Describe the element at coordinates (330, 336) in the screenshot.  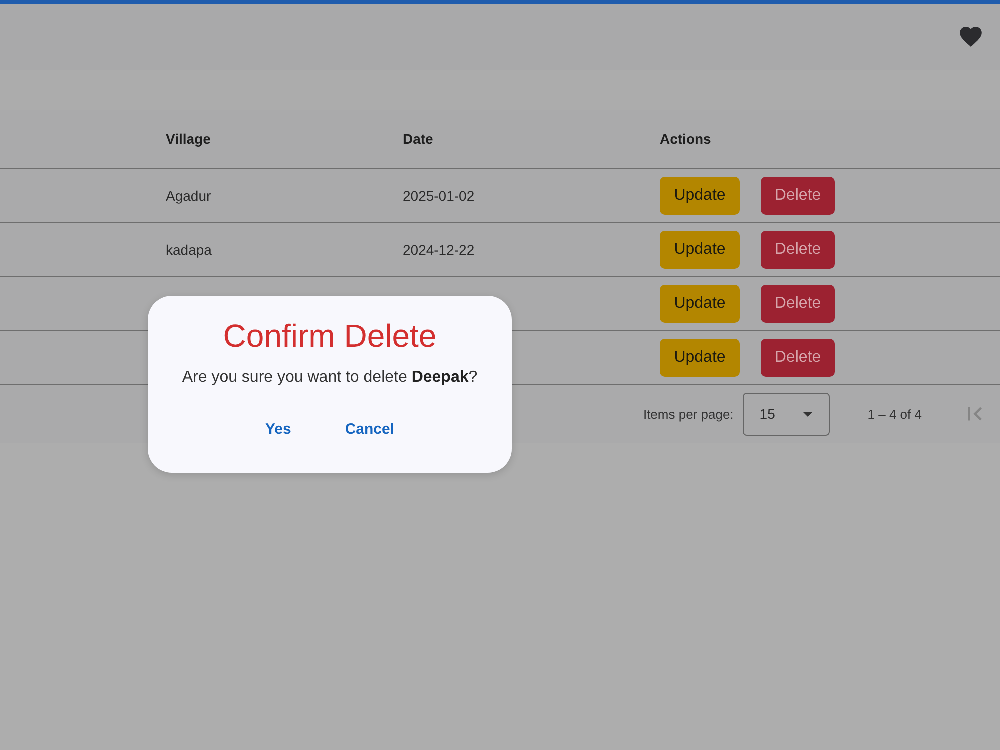
I see `dialog-title: Confirm Delete` at that location.